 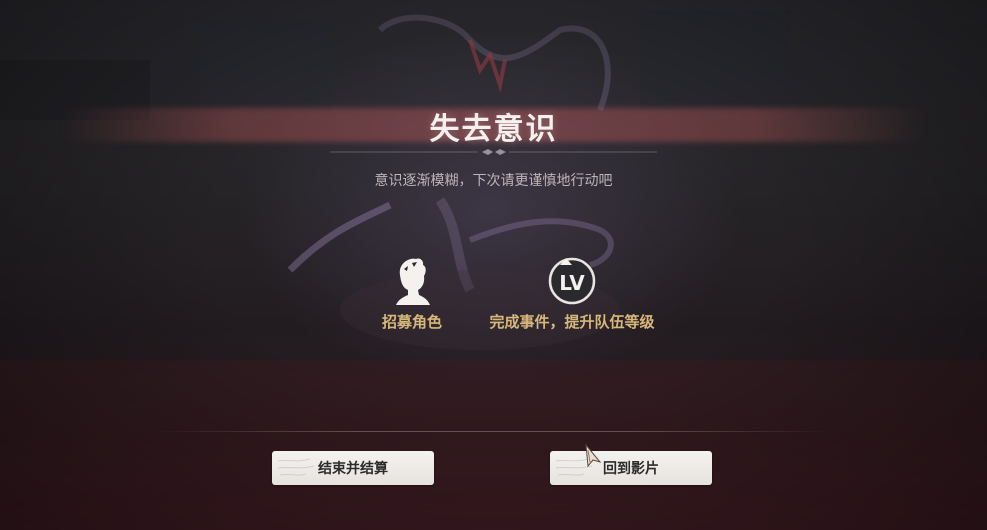 What do you see at coordinates (493, 431) in the screenshot?
I see `button-divider` at bounding box center [493, 431].